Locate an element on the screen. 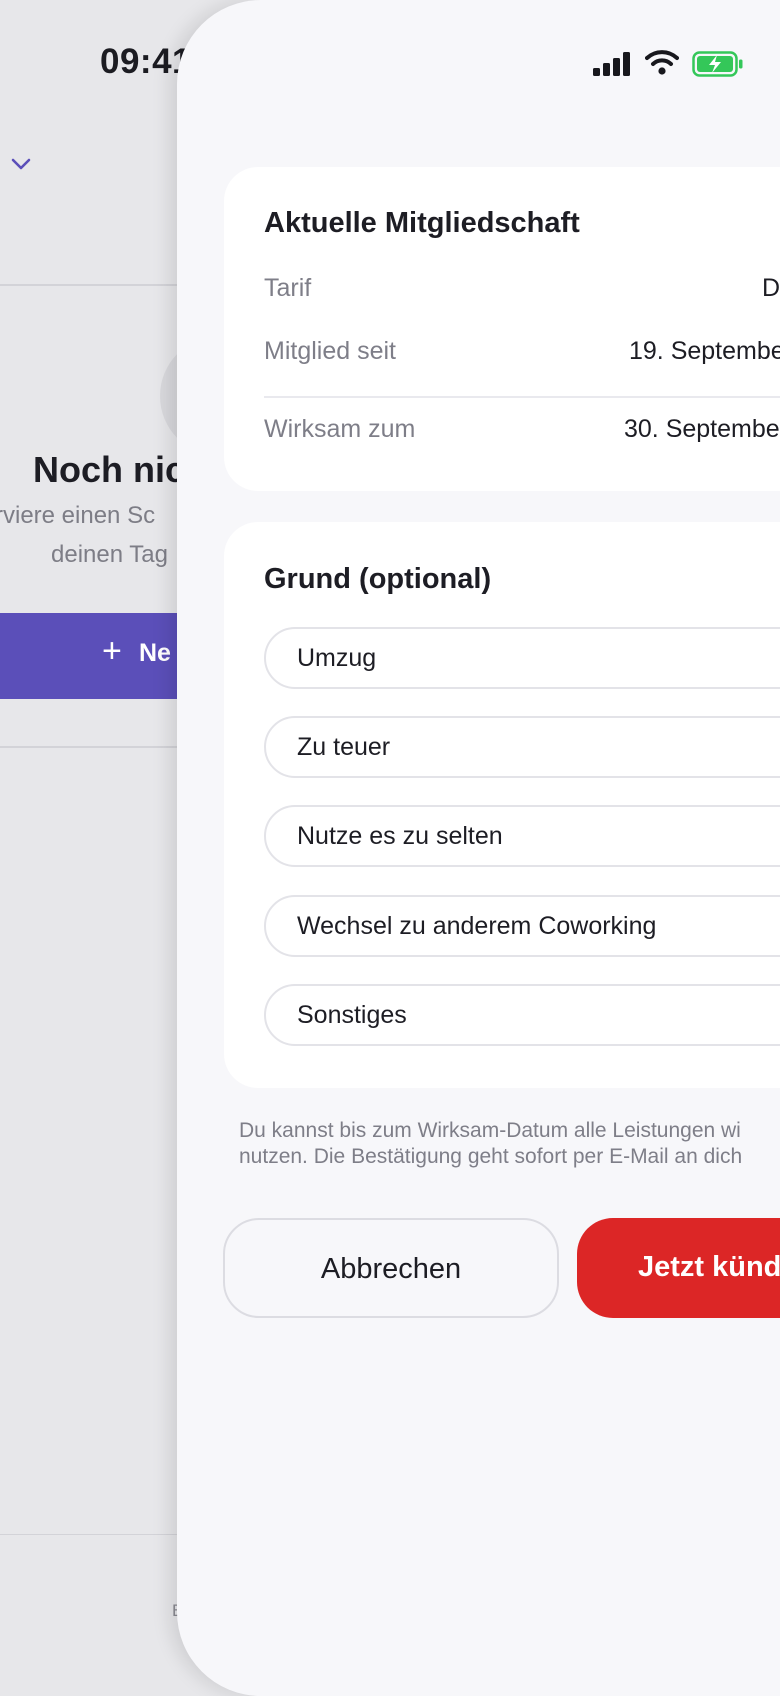 This screenshot has height=1696, width=780. cancel-button: Abbrechen is located at coordinates (391, 1268).